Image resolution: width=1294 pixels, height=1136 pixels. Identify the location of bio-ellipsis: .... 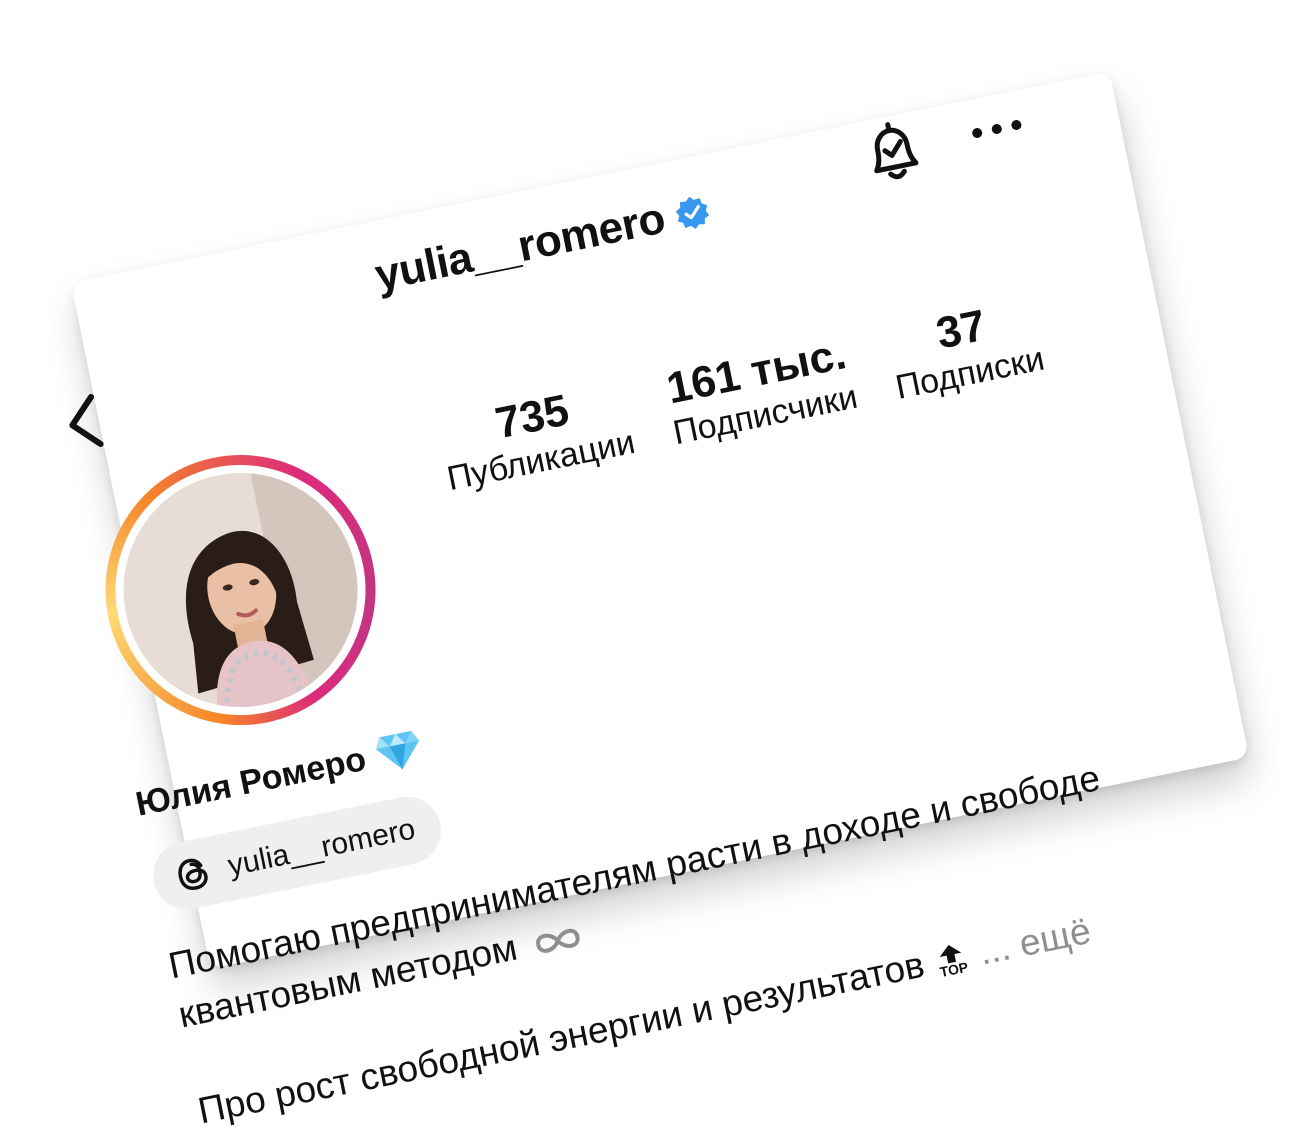
(994, 949).